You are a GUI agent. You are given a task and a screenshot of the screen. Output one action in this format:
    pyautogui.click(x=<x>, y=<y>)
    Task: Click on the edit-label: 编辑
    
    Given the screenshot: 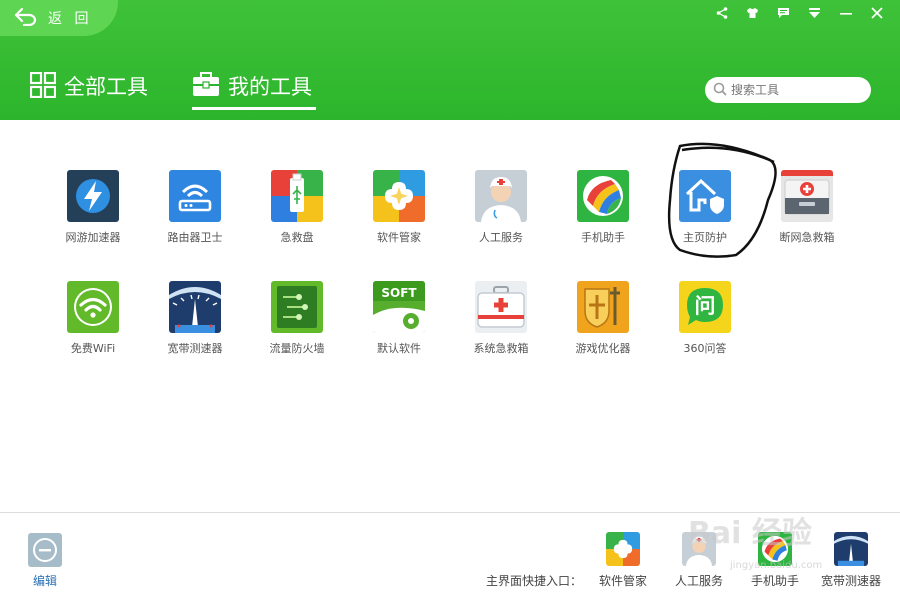 What is the action you would take?
    pyautogui.click(x=44, y=581)
    